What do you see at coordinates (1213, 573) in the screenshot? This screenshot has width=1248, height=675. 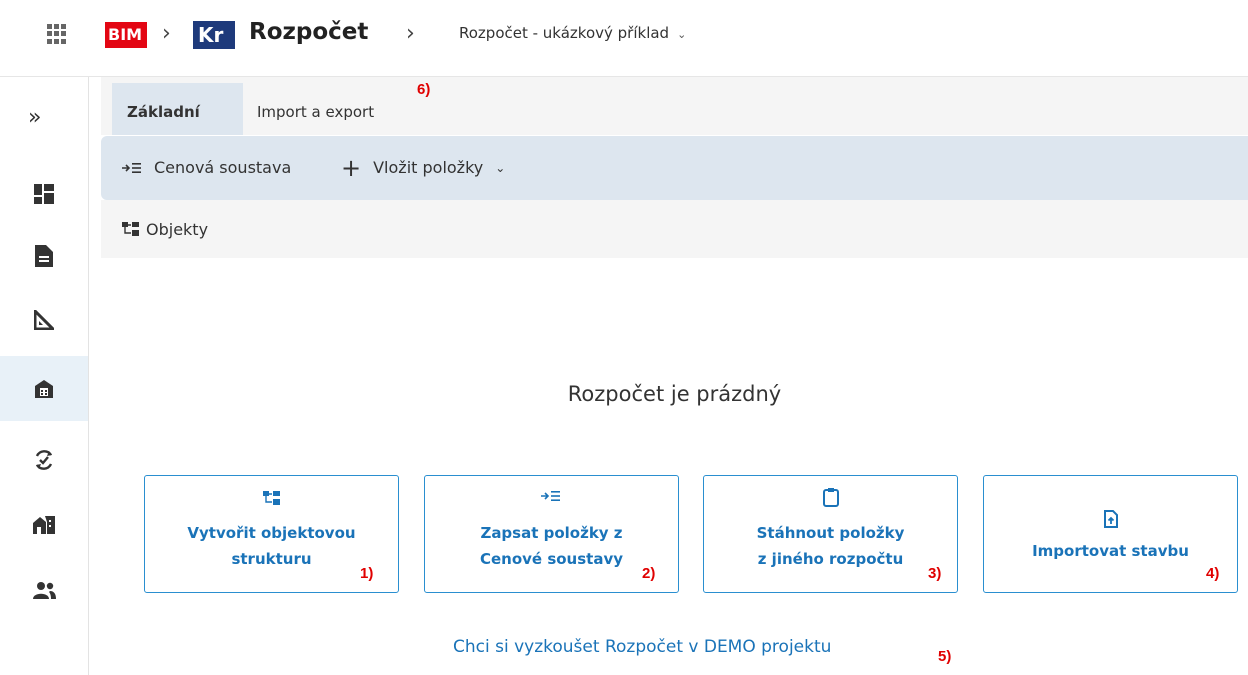 I see `annotation-marker: 4)` at bounding box center [1213, 573].